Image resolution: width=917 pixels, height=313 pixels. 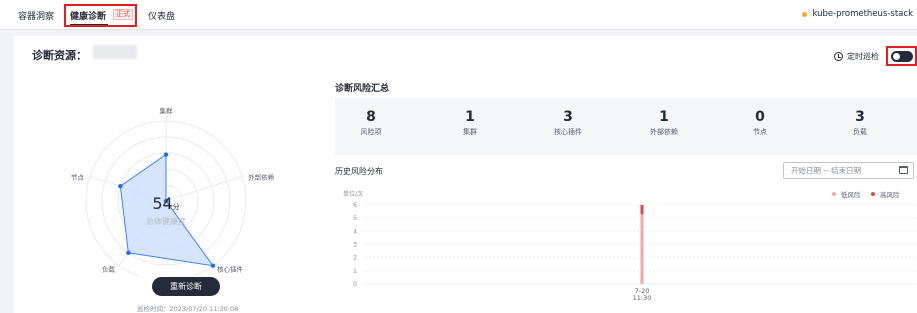 What do you see at coordinates (359, 171) in the screenshot?
I see `history-risk-title: 历史风险分布` at bounding box center [359, 171].